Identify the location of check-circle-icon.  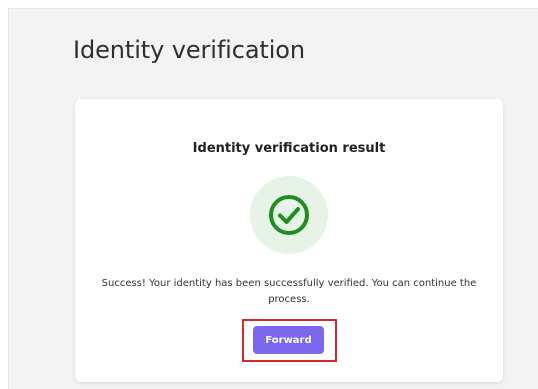
(289, 215).